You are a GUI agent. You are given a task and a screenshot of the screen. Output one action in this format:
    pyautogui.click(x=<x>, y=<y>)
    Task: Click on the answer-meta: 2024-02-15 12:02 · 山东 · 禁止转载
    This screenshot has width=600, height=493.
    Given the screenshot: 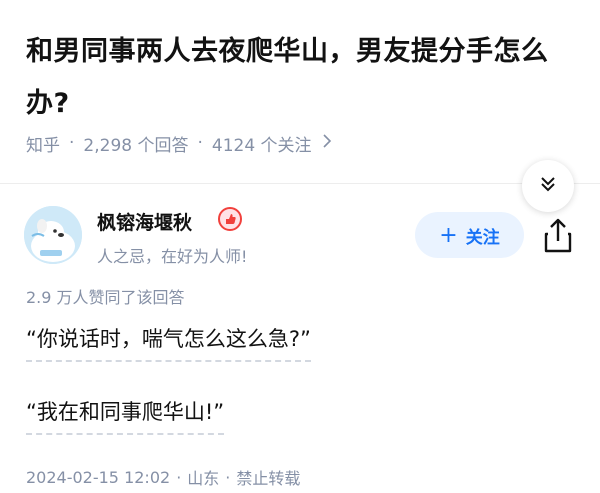 What is the action you would take?
    pyautogui.click(x=163, y=477)
    